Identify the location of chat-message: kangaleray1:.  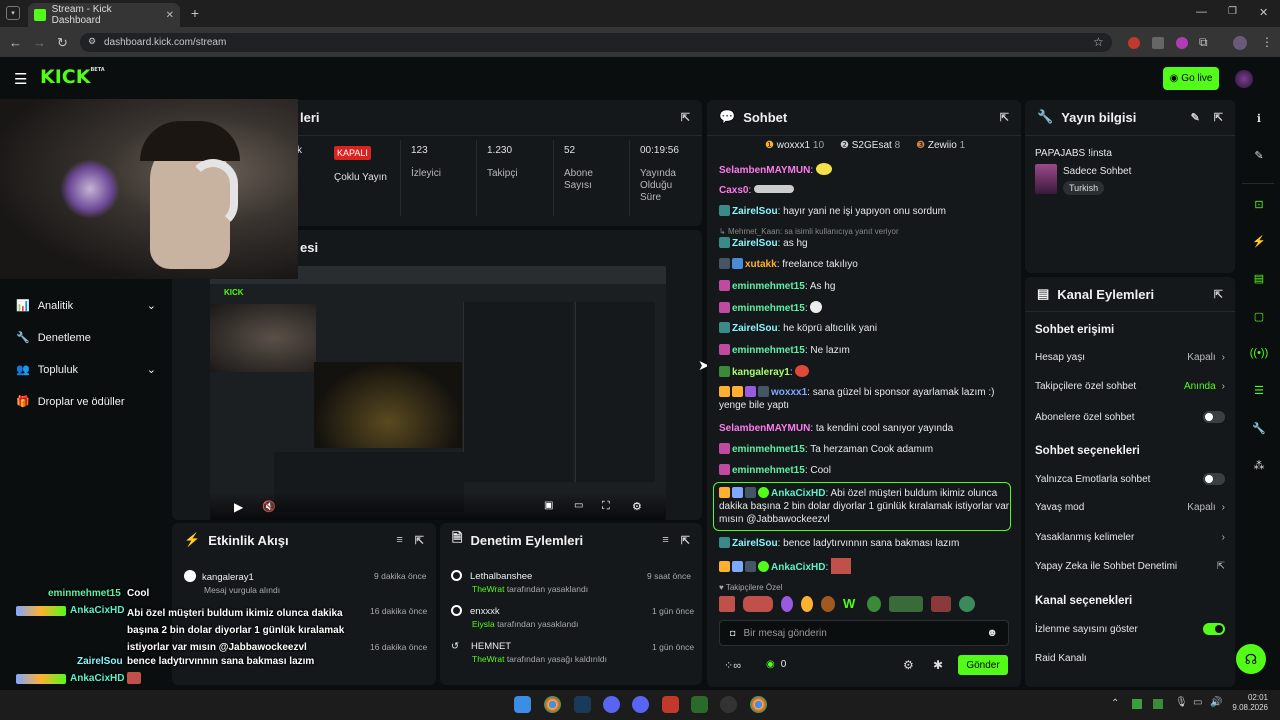
(764, 372).